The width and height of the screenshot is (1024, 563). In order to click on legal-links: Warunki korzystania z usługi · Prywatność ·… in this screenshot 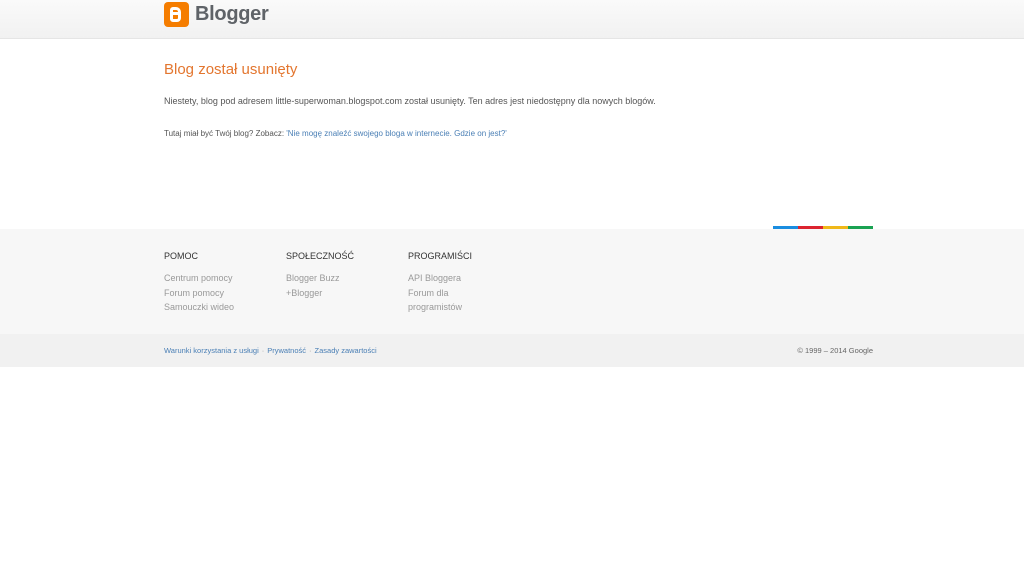, I will do `click(270, 351)`.